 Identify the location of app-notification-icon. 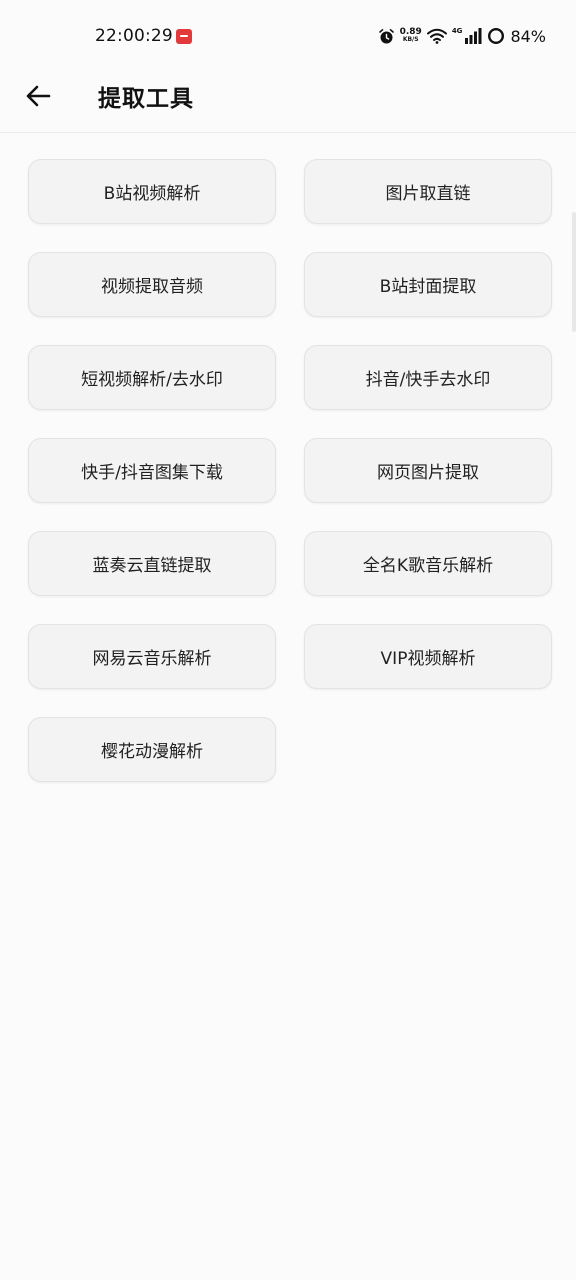
(184, 36).